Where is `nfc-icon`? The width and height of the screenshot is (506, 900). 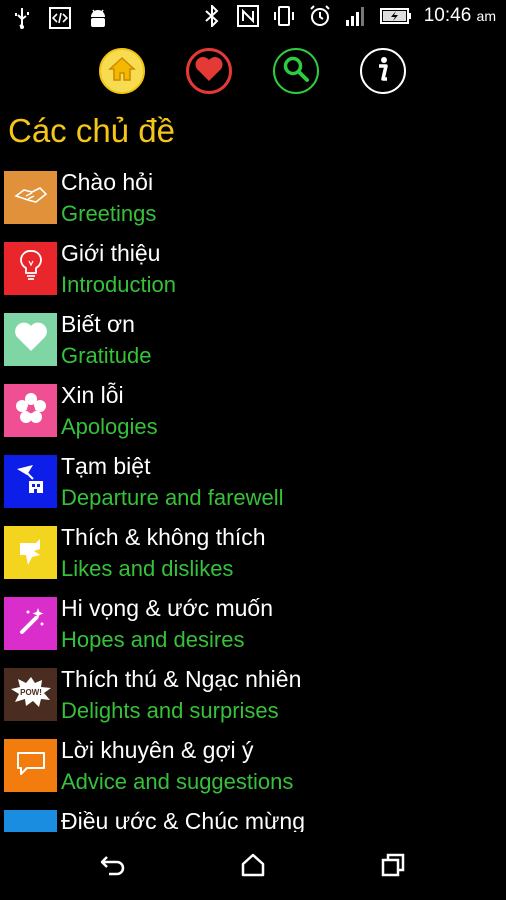 nfc-icon is located at coordinates (248, 16).